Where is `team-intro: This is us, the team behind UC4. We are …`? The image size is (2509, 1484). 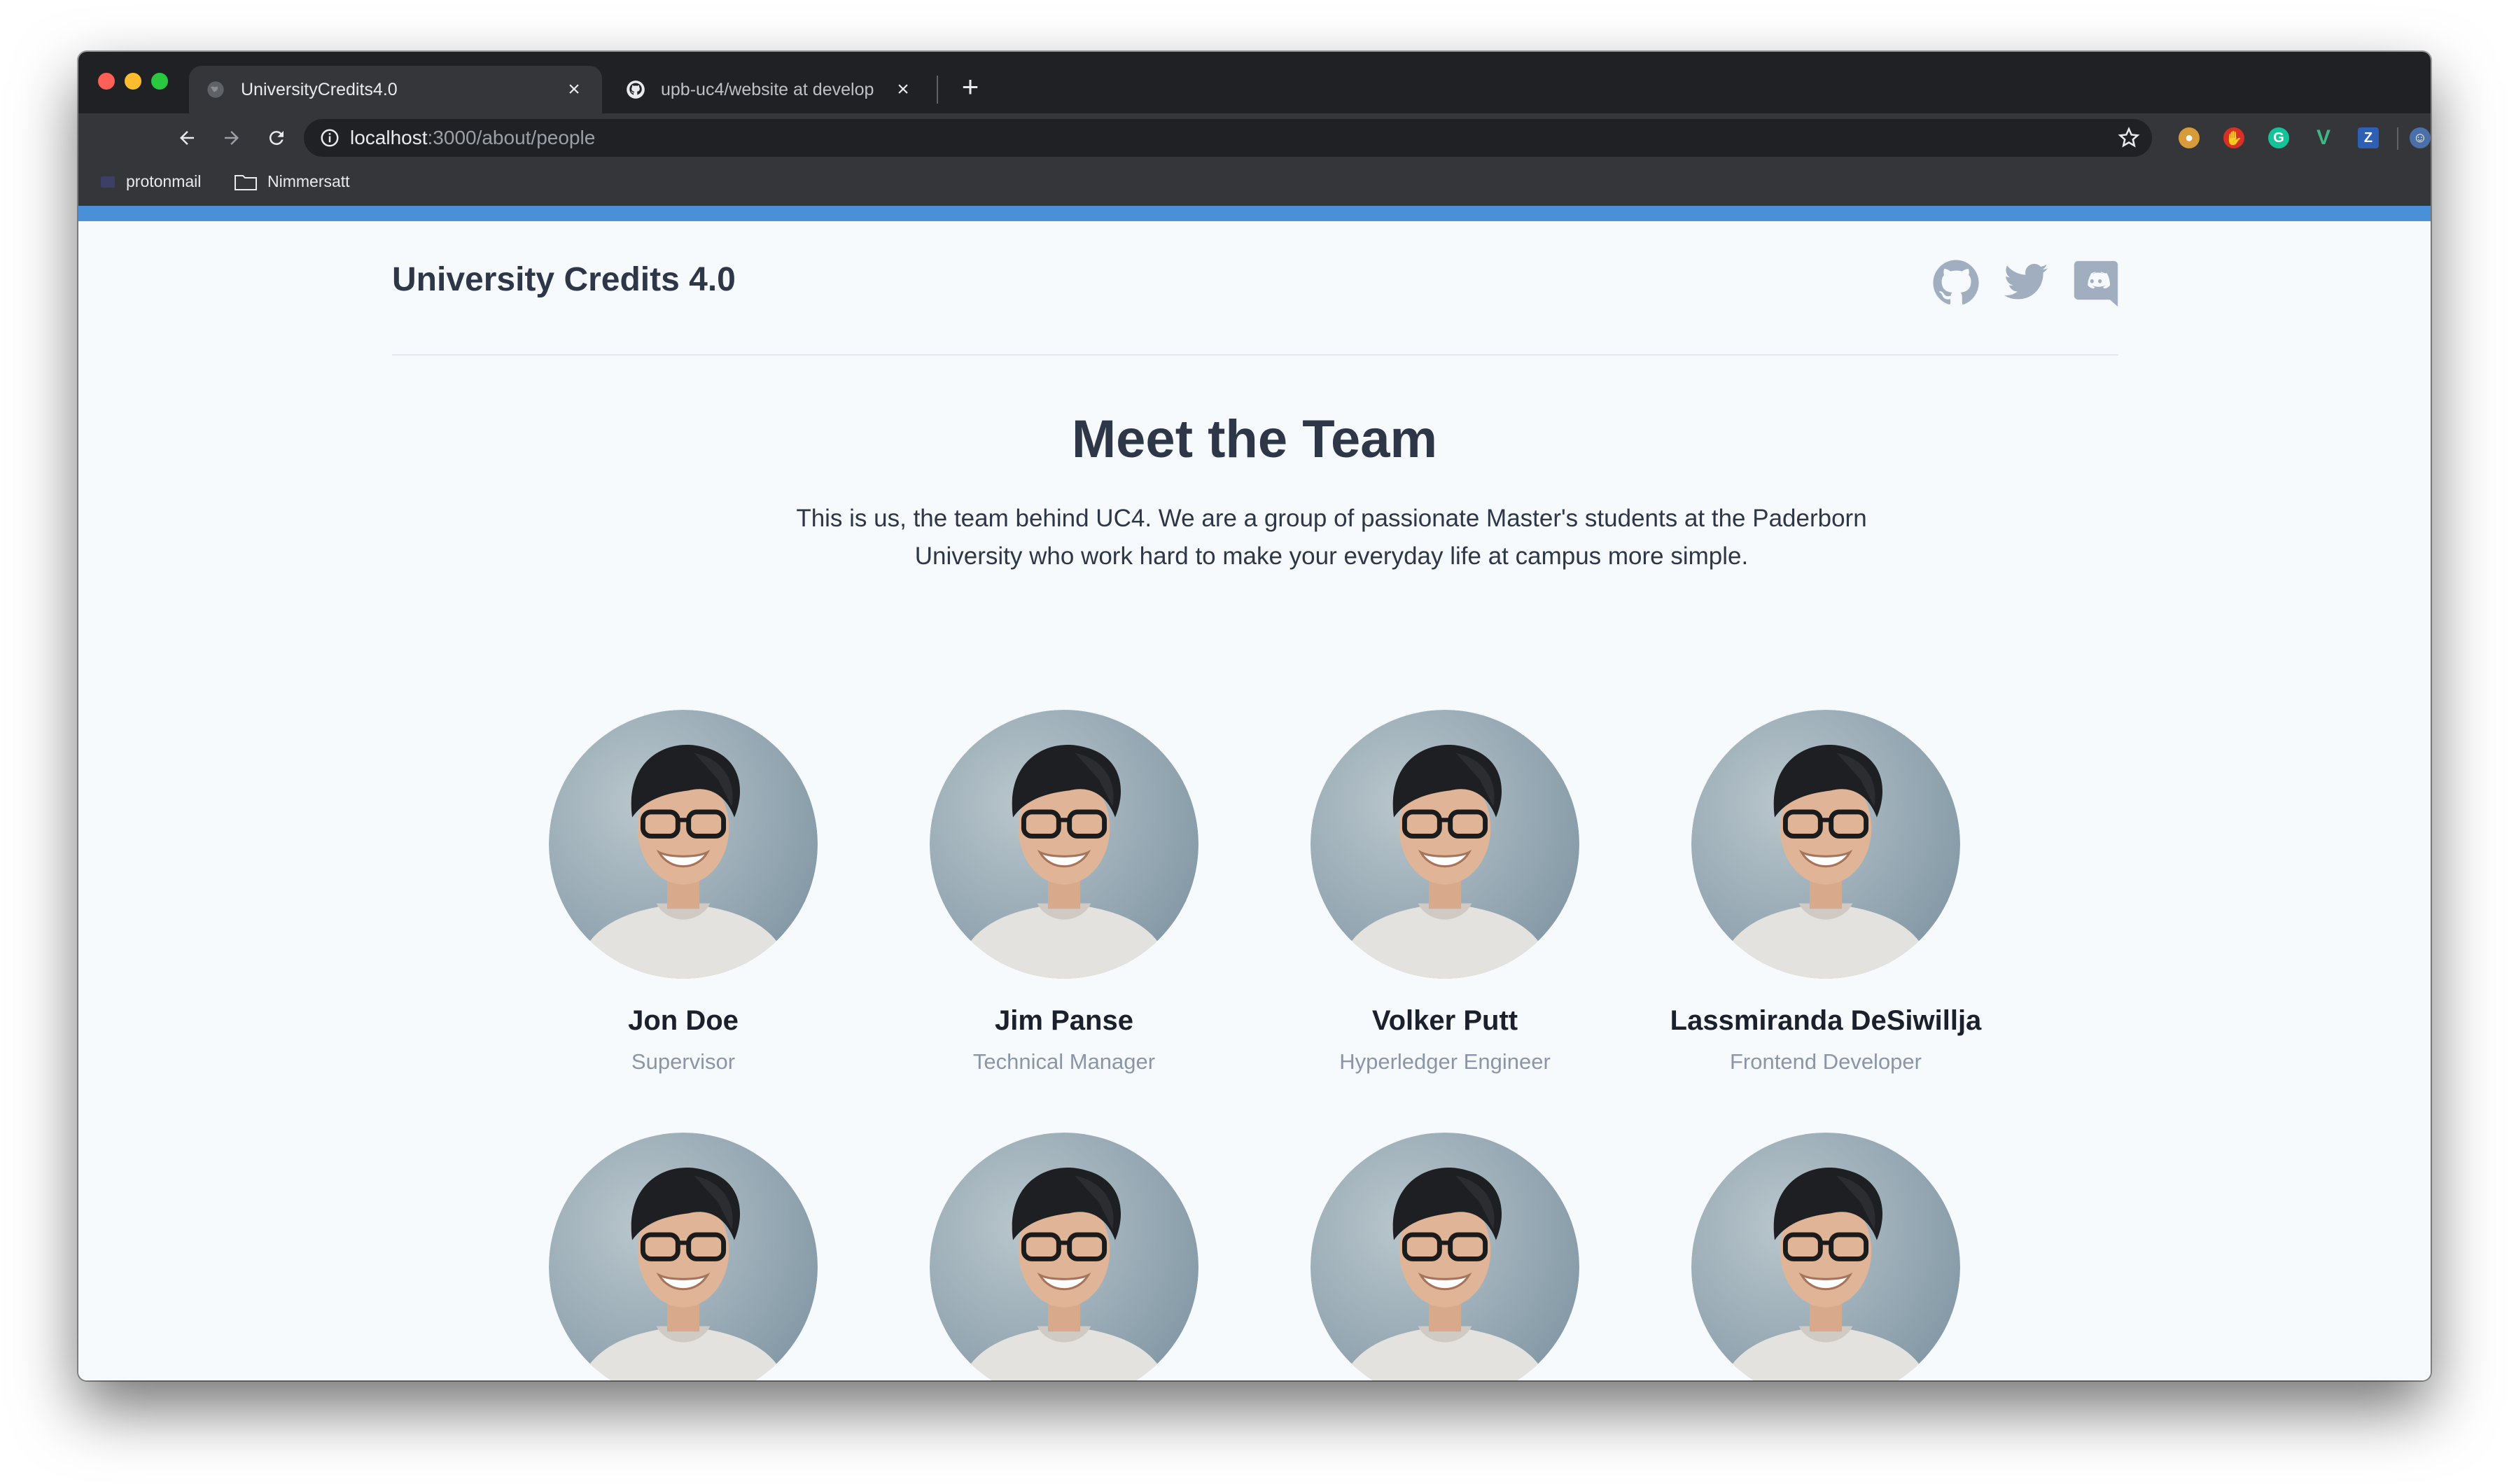
team-intro: This is us, the team behind UC4. We are … is located at coordinates (1332, 537).